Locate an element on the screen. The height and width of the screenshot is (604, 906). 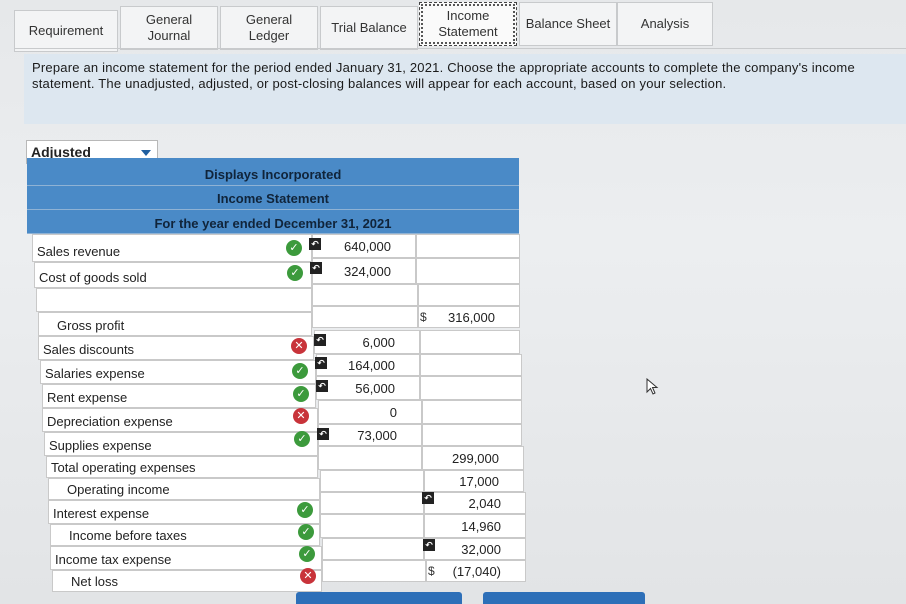
interest-expense-label: Interest expense is located at coordinates (184, 512).